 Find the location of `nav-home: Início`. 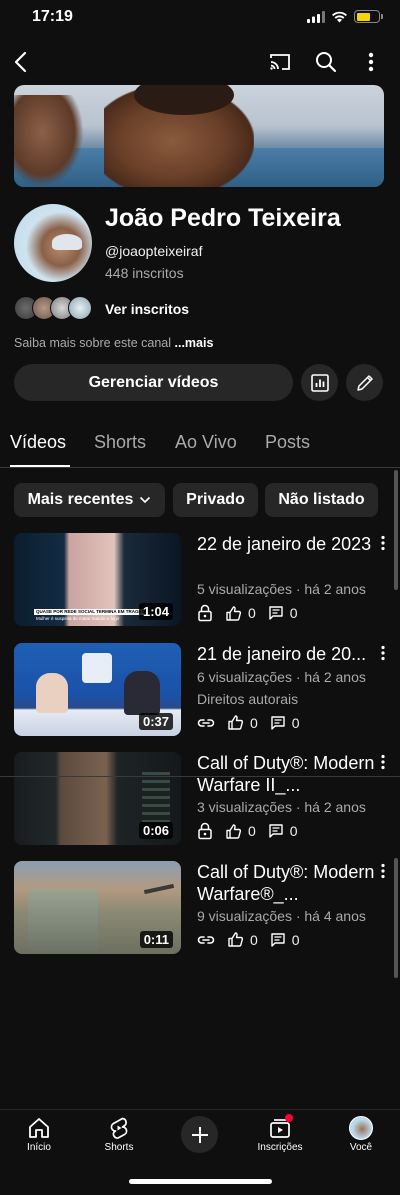

nav-home: Início is located at coordinates (39, 1134).